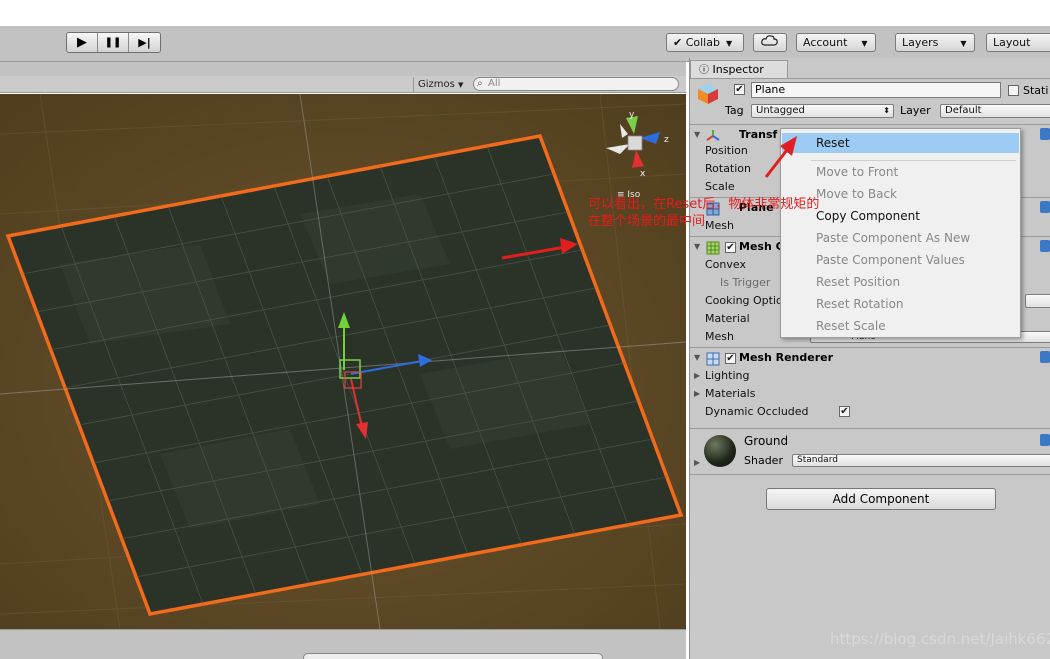  I want to click on cooking-options-label: Cooking Optio, so click(744, 300).